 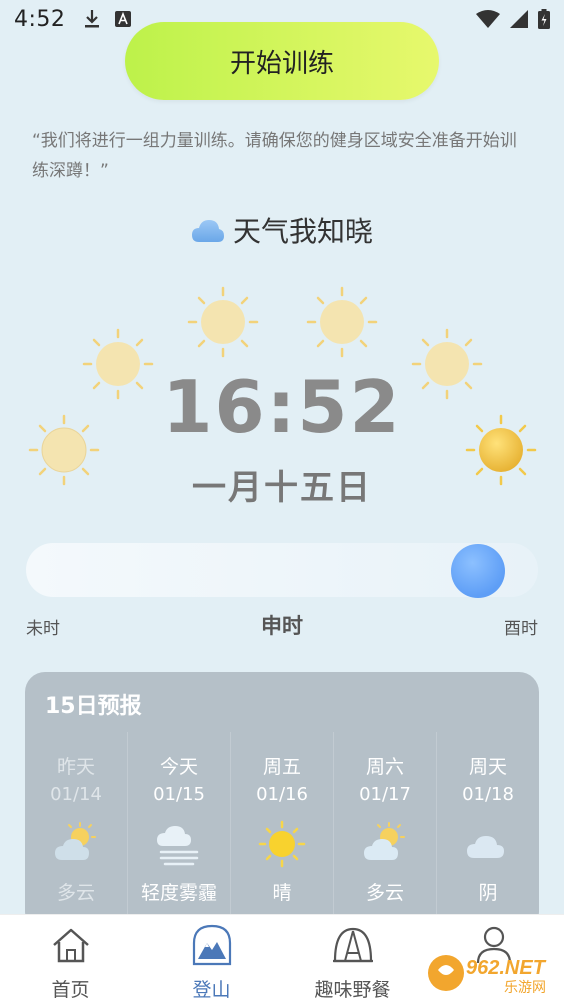 I want to click on svg-text: 乐游网, so click(x=525, y=988).